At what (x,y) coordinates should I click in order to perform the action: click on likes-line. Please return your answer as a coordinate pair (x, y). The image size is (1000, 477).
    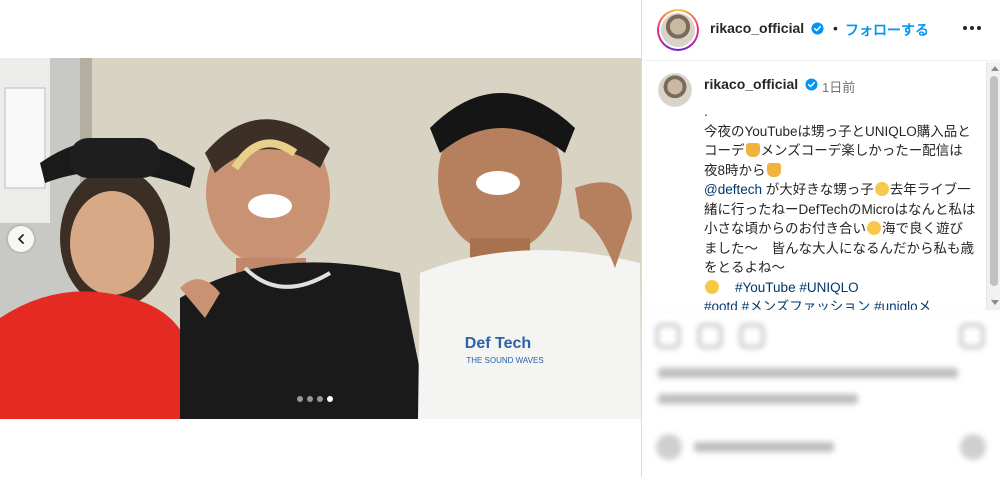
    Looking at the image, I should click on (808, 373).